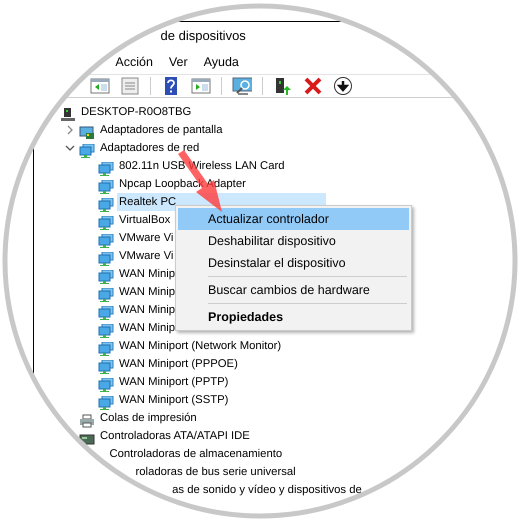 This screenshot has width=520, height=520. What do you see at coordinates (100, 86) in the screenshot?
I see `window-back-icon` at bounding box center [100, 86].